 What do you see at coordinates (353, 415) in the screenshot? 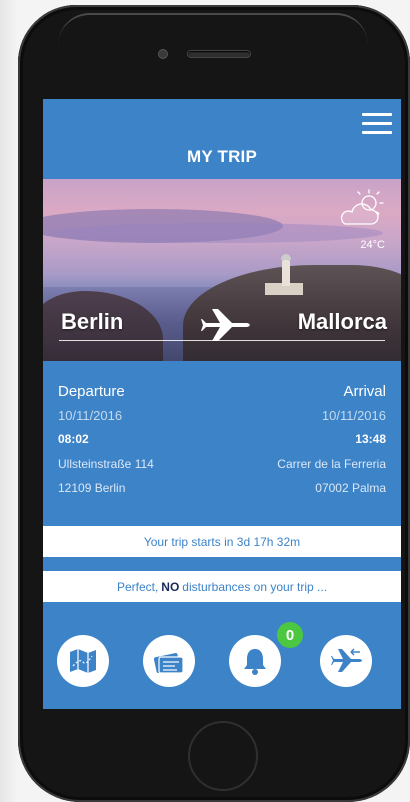
I see `arrival-date: 10/11/2016` at bounding box center [353, 415].